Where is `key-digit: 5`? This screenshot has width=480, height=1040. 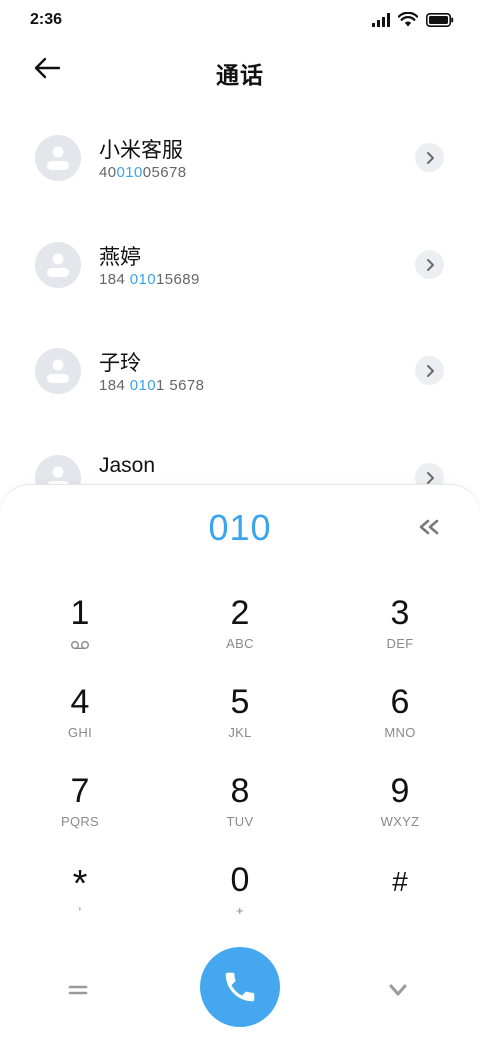
key-digit: 5 is located at coordinates (240, 702).